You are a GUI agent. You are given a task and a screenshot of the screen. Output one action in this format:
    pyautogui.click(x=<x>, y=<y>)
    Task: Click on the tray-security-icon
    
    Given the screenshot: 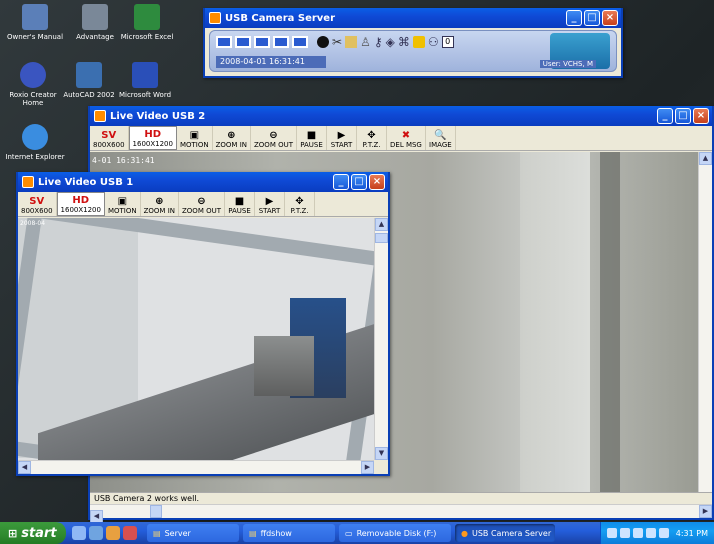 What is the action you would take?
    pyautogui.click(x=637, y=533)
    